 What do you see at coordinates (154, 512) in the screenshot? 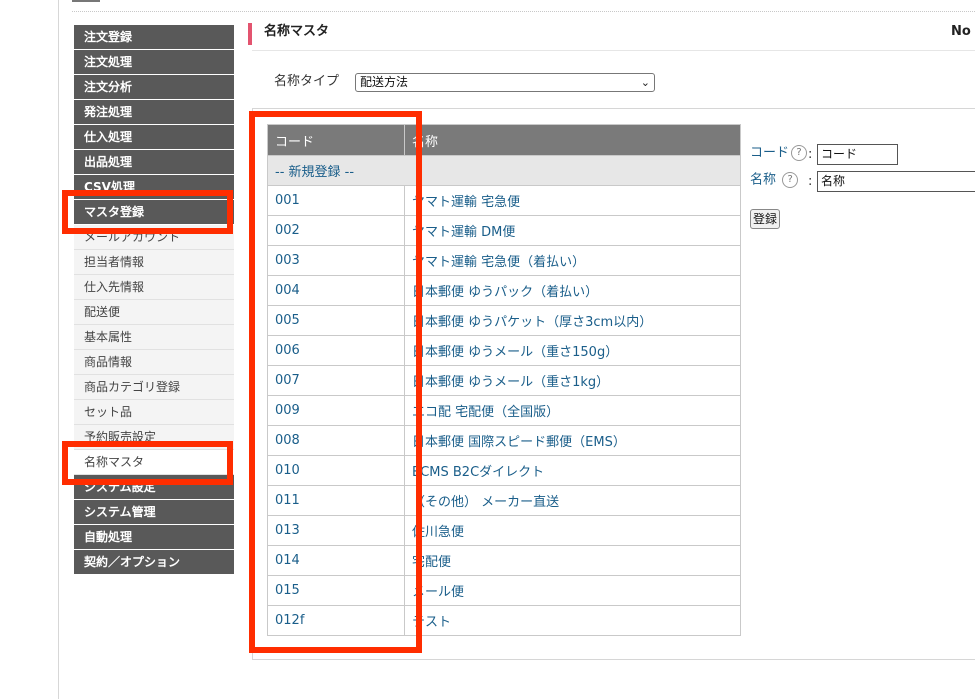
I see `sidebar-item: システム管理` at bounding box center [154, 512].